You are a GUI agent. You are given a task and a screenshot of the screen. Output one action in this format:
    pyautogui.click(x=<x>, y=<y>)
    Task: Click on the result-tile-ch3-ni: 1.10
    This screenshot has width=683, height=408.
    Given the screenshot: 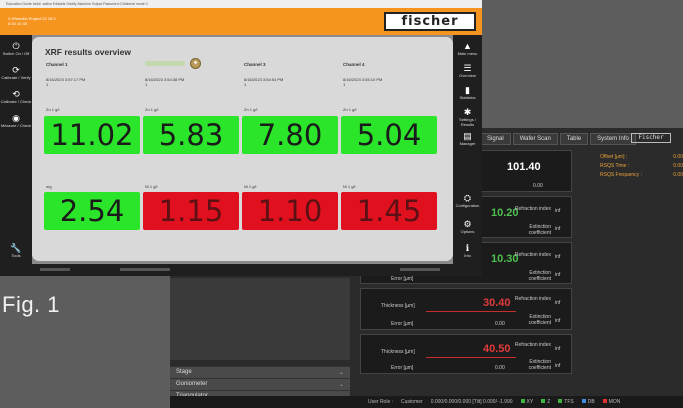 What is the action you would take?
    pyautogui.click(x=290, y=211)
    